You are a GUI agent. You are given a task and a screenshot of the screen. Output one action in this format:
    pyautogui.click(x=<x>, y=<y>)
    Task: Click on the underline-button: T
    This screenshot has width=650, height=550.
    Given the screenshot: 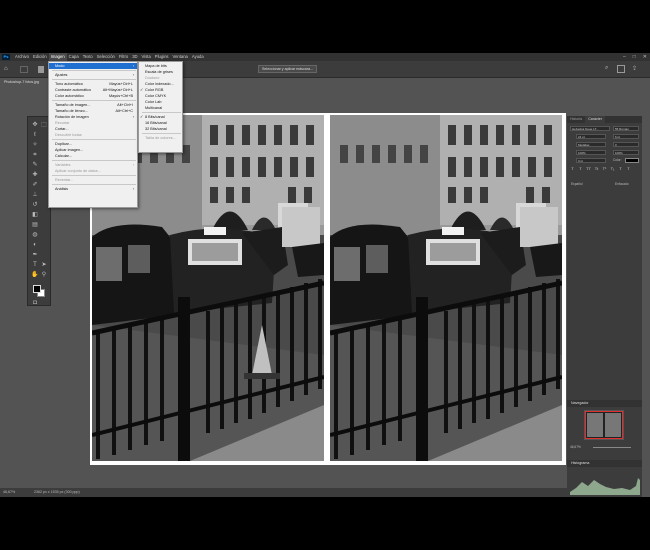 What is the action you would take?
    pyautogui.click(x=620, y=169)
    